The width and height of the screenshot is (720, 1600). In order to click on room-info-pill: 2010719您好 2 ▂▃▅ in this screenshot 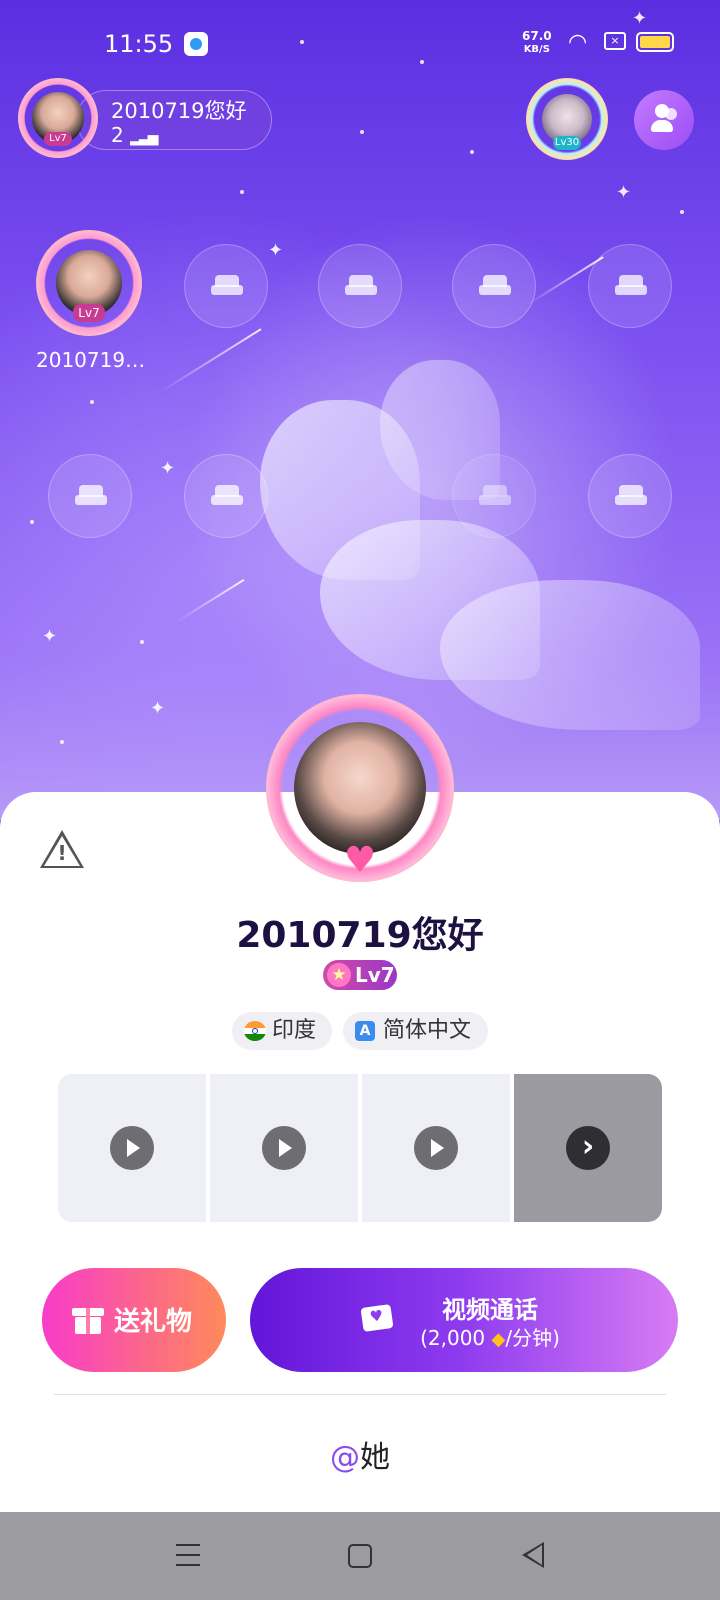, I will do `click(174, 120)`.